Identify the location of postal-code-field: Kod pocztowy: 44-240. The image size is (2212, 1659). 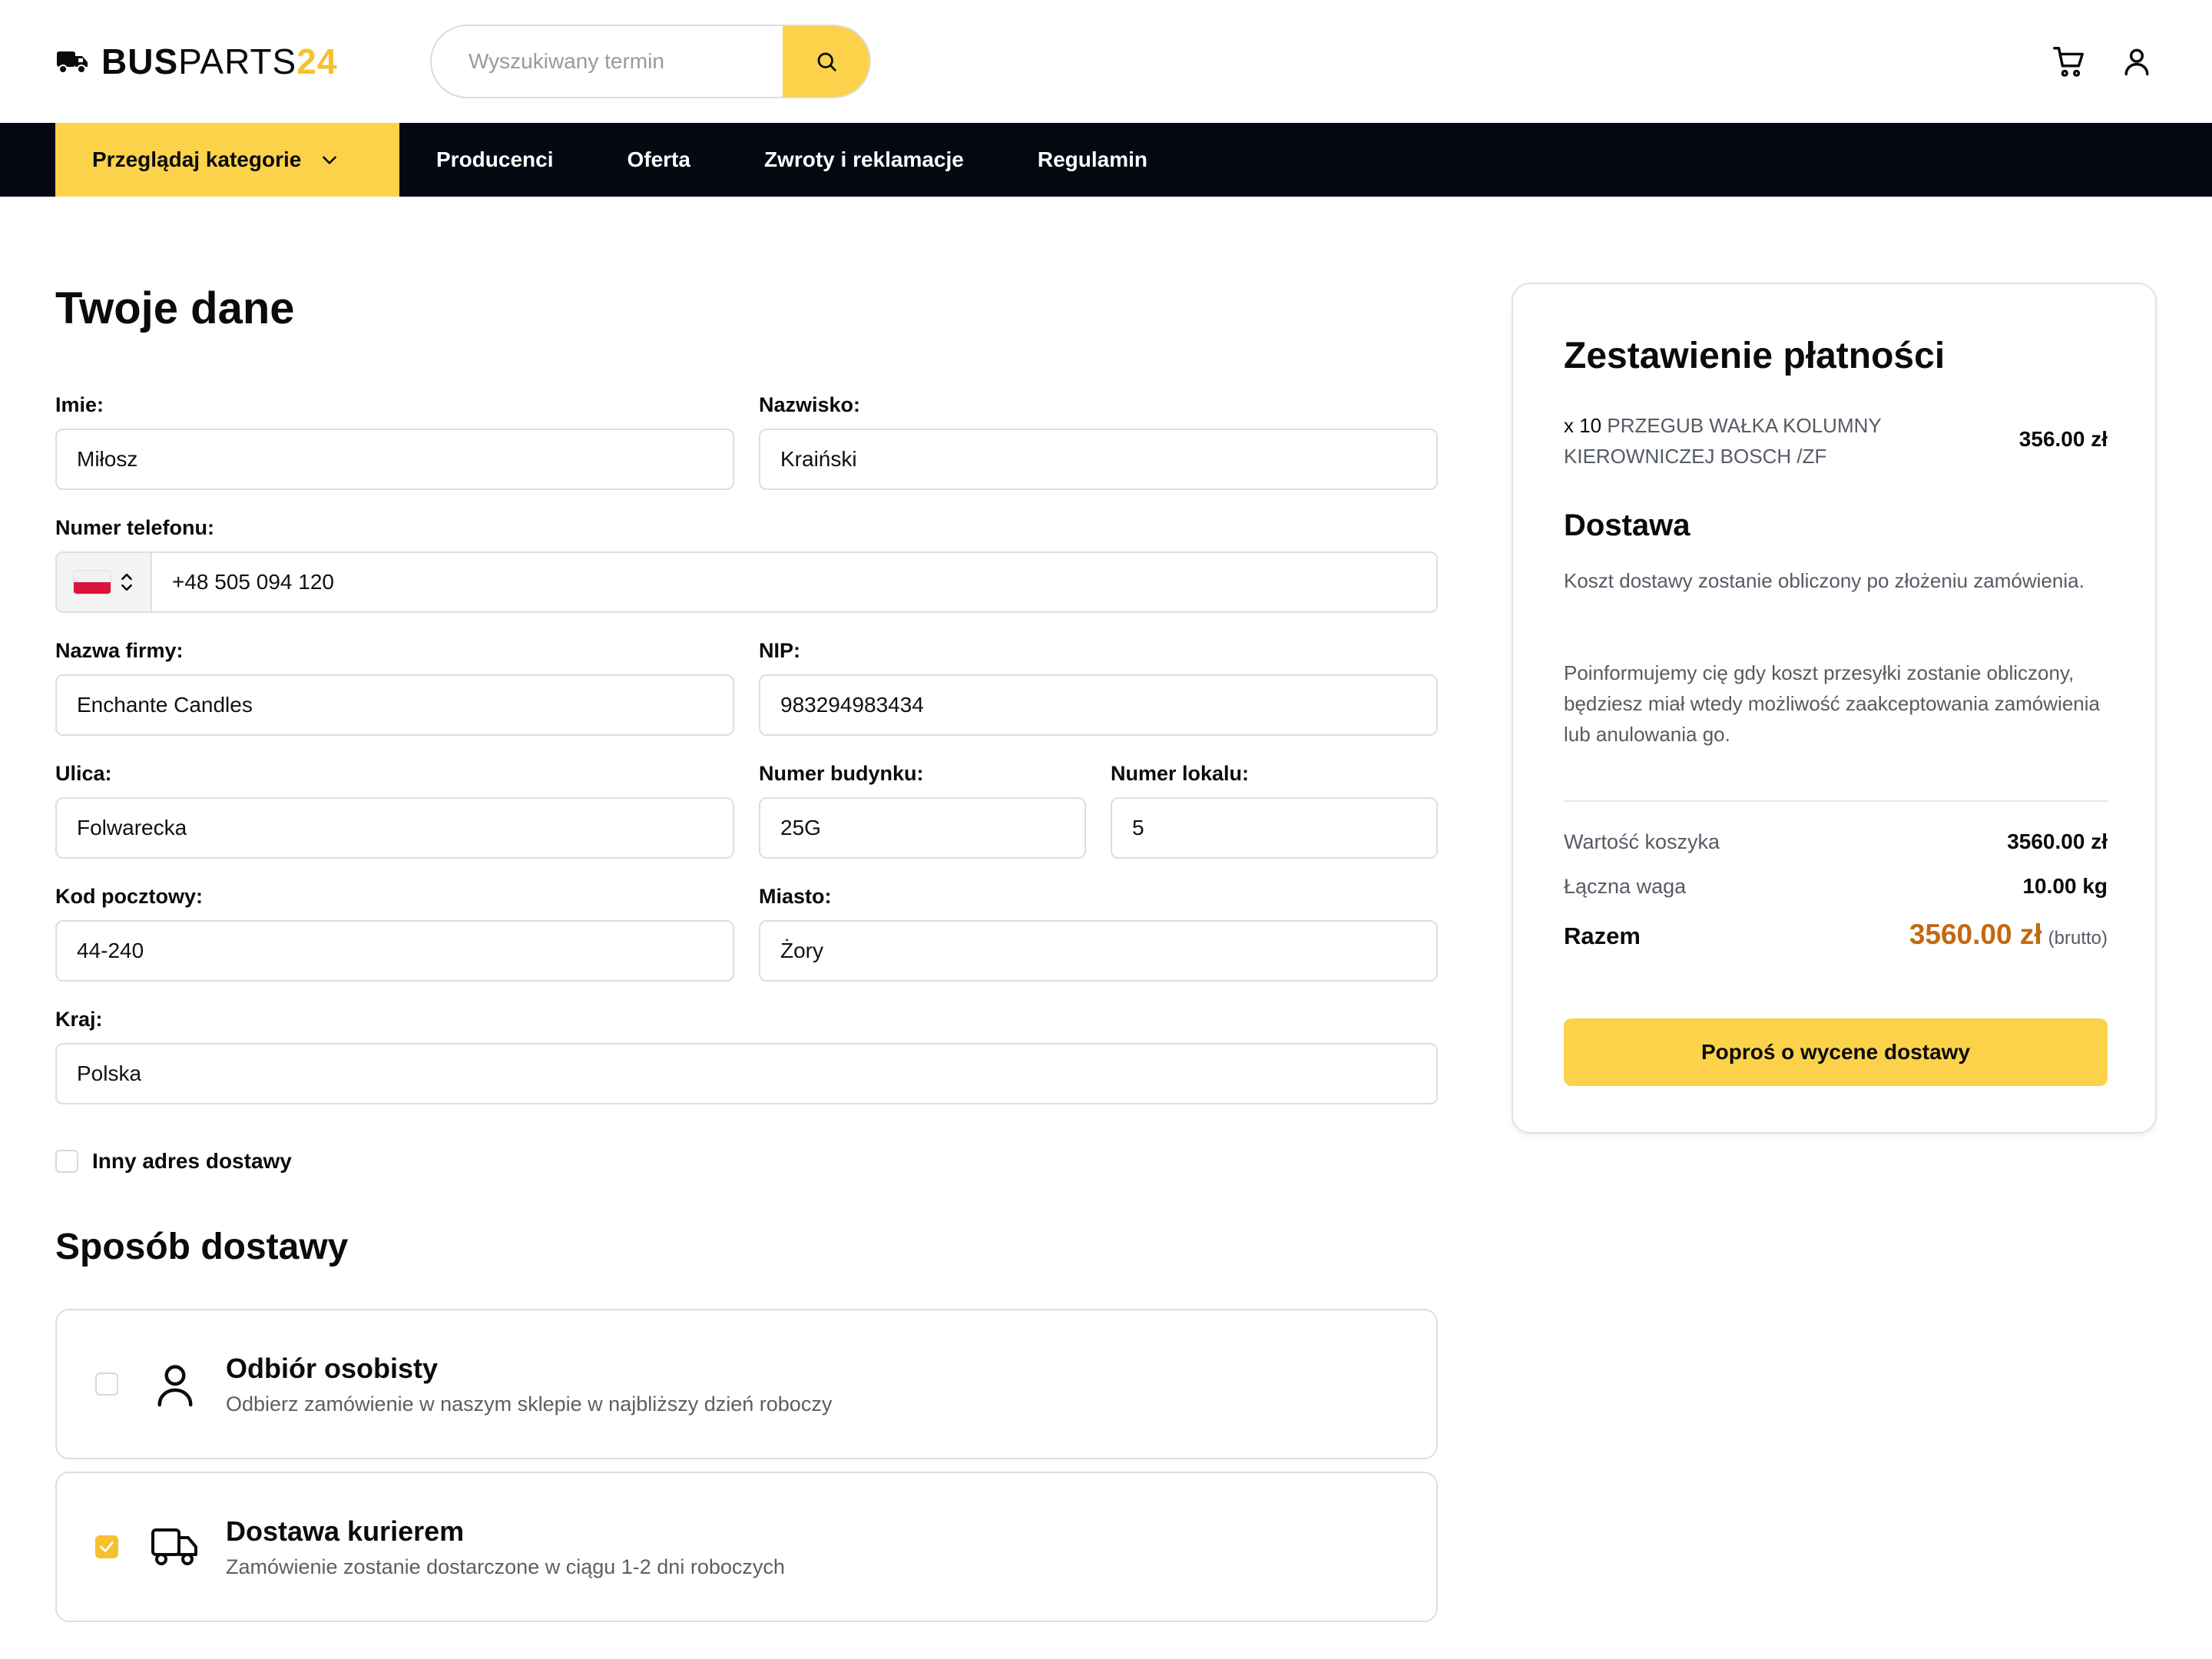
(394, 933).